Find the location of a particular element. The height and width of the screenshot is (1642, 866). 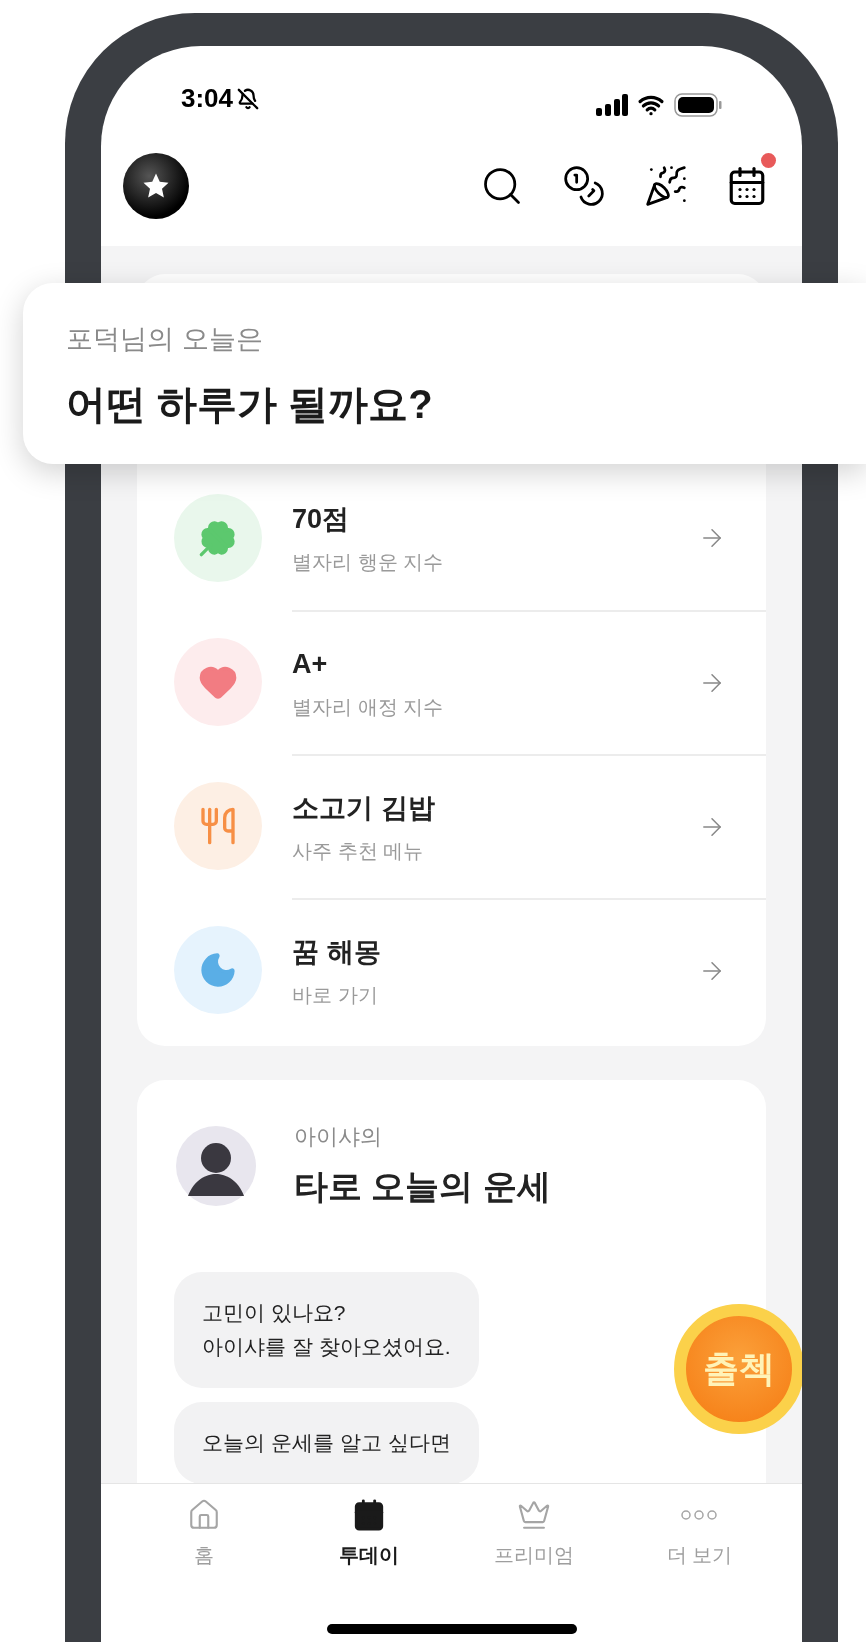

nav-tab: 투데이 is located at coordinates (368, 1534).